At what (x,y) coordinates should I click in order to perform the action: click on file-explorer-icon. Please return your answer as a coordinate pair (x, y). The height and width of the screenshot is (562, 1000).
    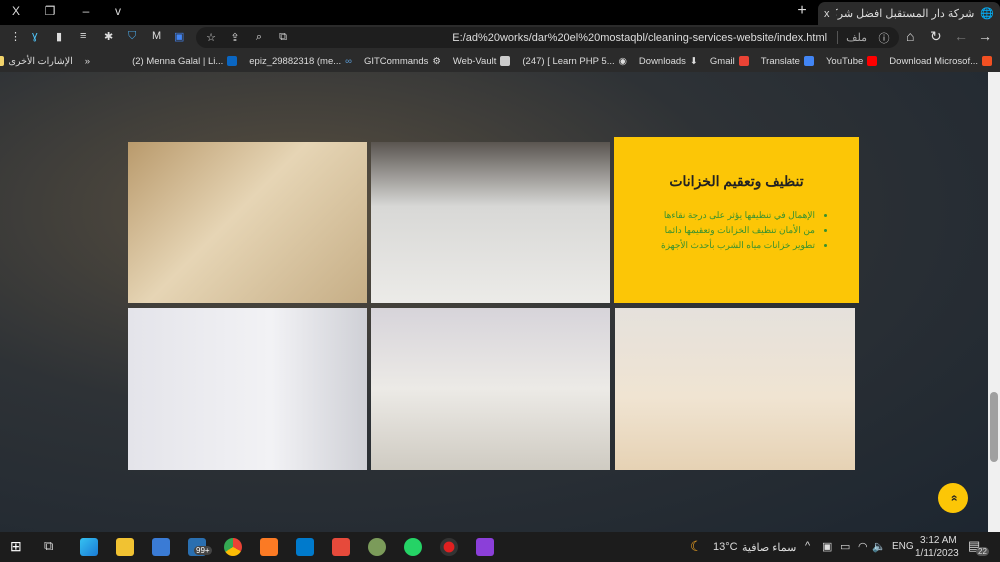
    Looking at the image, I should click on (125, 547).